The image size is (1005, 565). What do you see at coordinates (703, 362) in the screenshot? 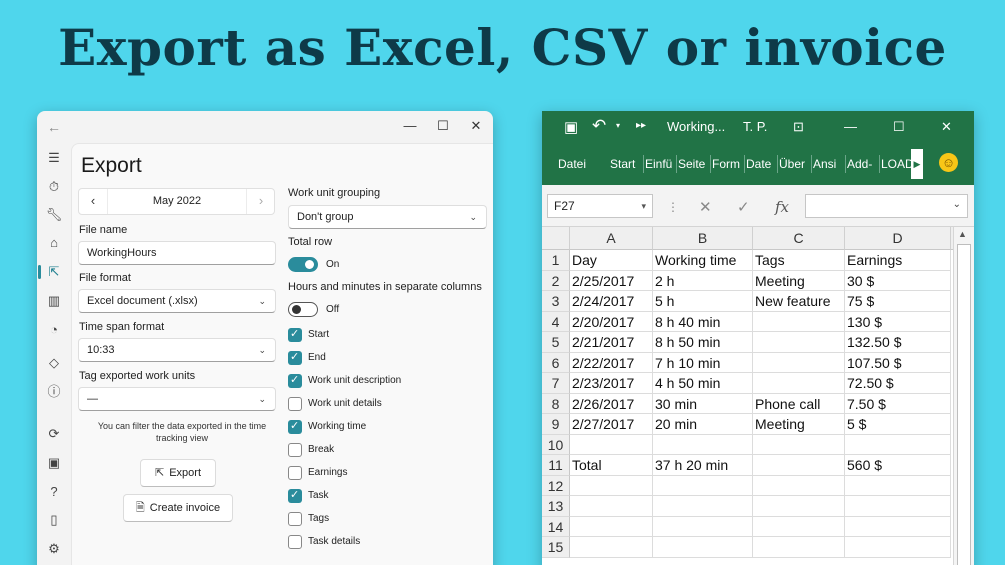
I see `table-cell: 7 h 10 min` at bounding box center [703, 362].